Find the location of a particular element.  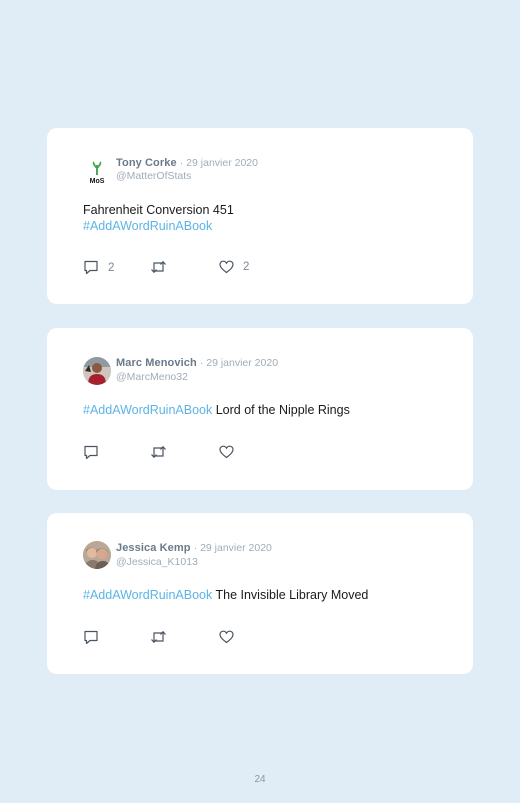

tweet-text-line: Fahrenheit Conversion 451 is located at coordinates (158, 210).